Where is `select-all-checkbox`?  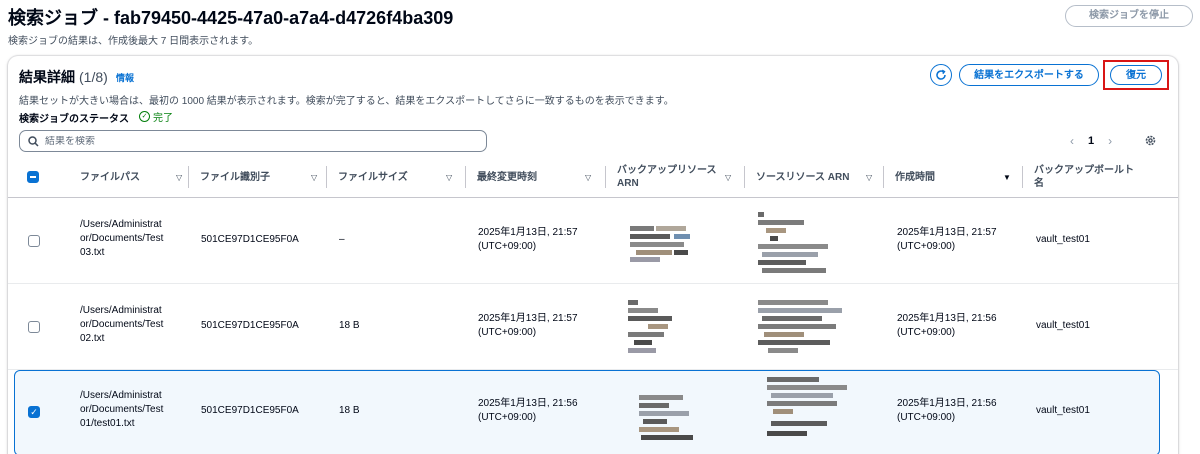 select-all-checkbox is located at coordinates (33, 177).